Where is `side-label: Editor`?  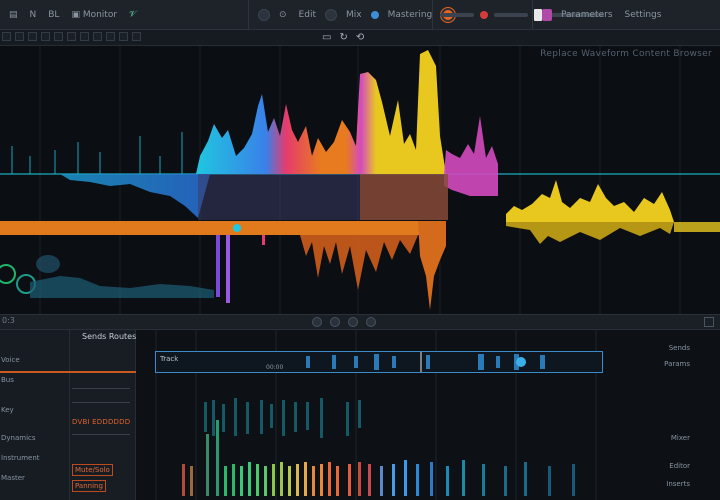 side-label: Editor is located at coordinates (679, 466).